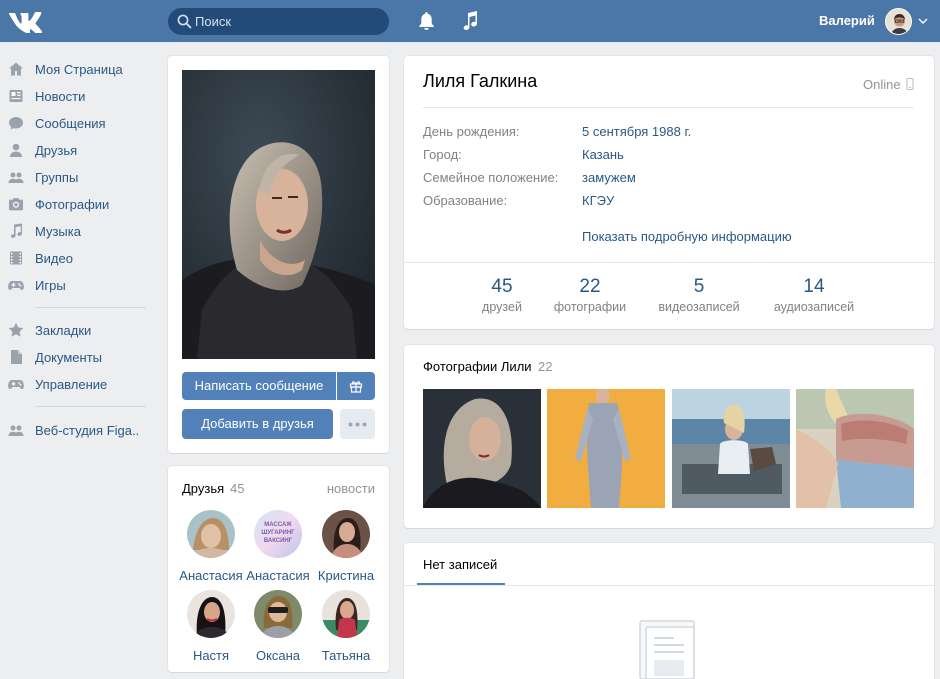  What do you see at coordinates (669, 585) in the screenshot?
I see `wall-divider` at bounding box center [669, 585].